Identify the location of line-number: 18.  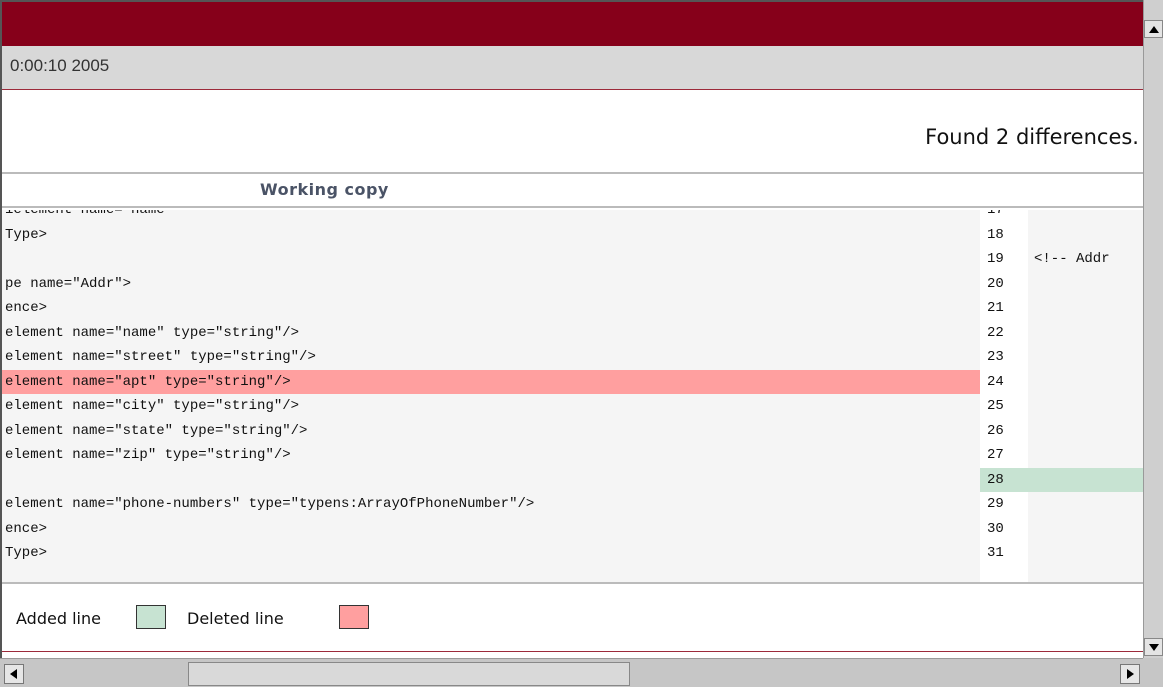
(995, 234).